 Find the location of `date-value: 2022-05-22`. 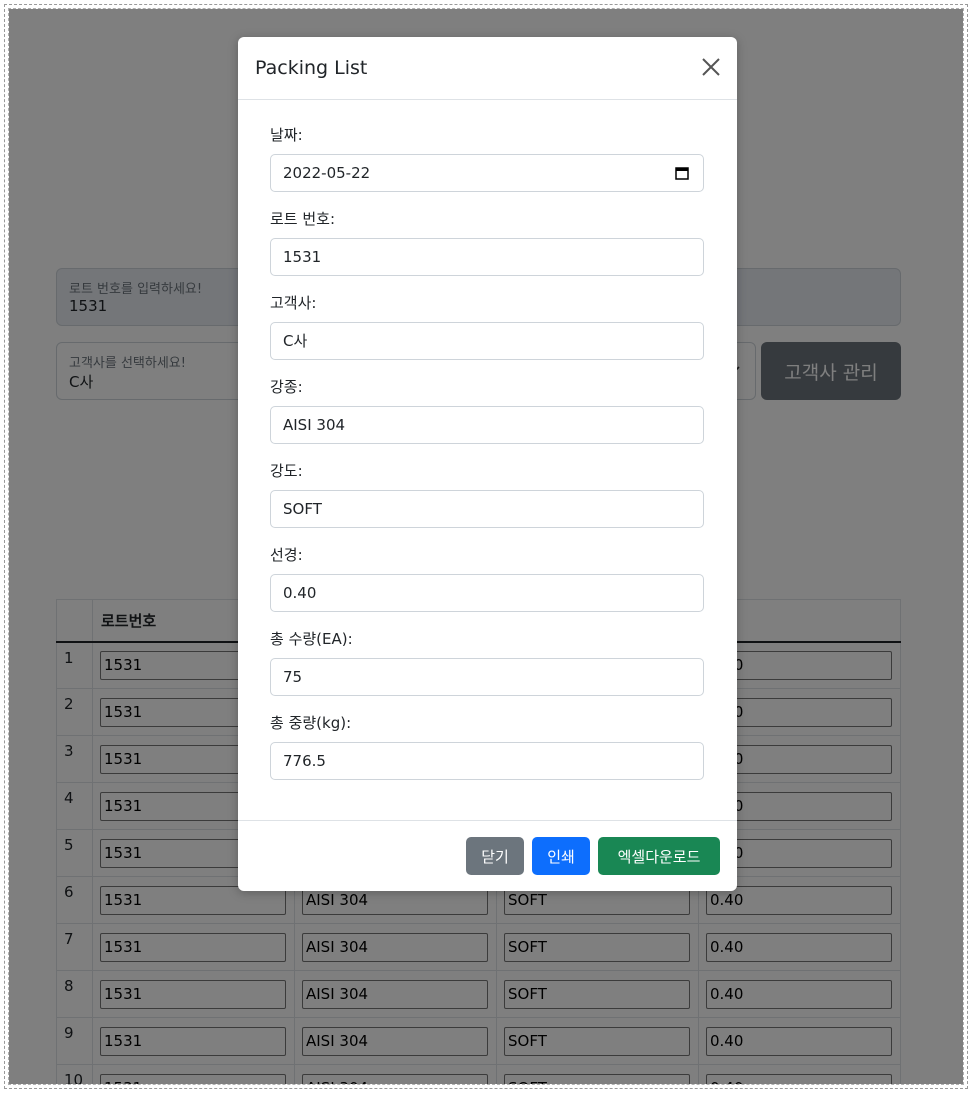

date-value: 2022-05-22 is located at coordinates (327, 173).